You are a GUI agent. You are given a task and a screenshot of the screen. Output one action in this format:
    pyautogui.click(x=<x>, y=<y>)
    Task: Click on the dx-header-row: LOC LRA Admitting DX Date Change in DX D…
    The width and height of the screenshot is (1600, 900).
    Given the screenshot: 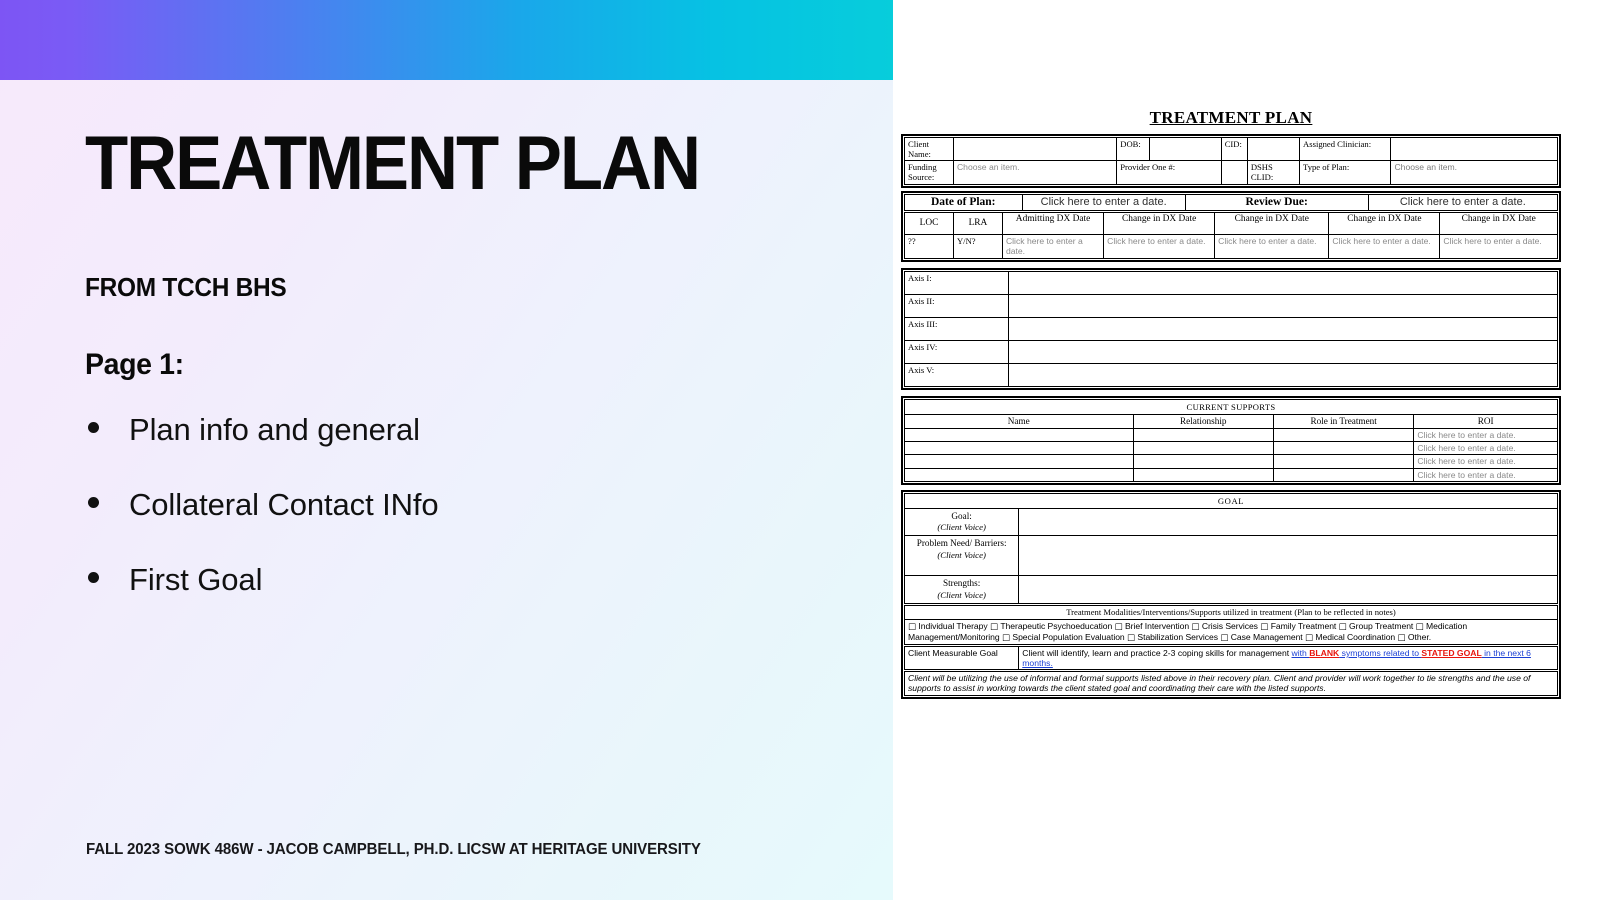 What is the action you would take?
    pyautogui.click(x=1231, y=224)
    